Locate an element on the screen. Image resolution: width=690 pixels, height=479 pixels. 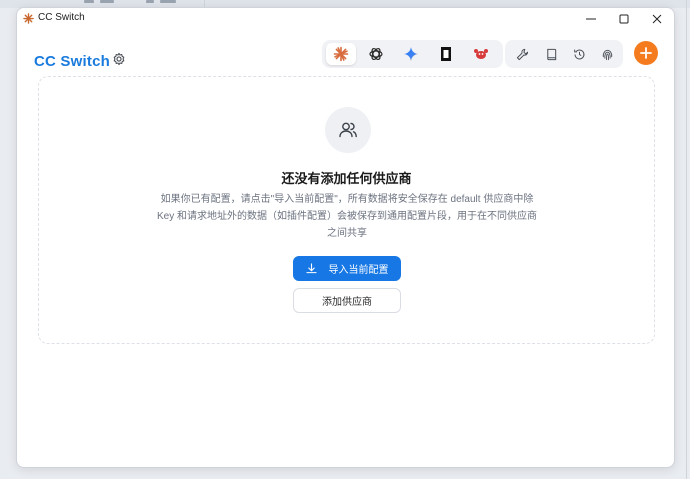
download-icon is located at coordinates (311, 268).